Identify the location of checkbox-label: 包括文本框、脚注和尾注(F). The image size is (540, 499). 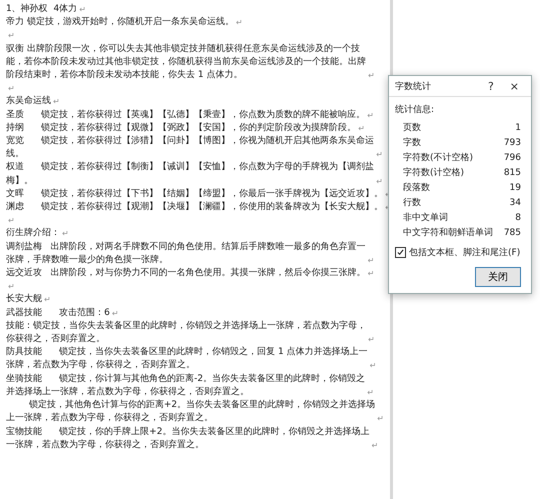
(464, 252).